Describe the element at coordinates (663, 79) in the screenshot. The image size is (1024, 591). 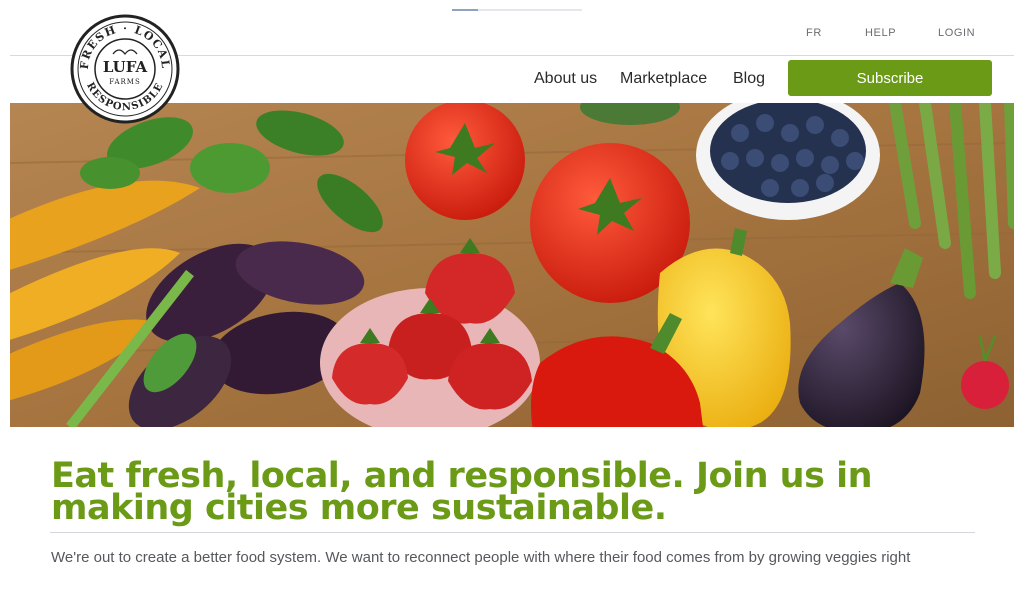
I see `nav-marketplace: Marketplace` at that location.